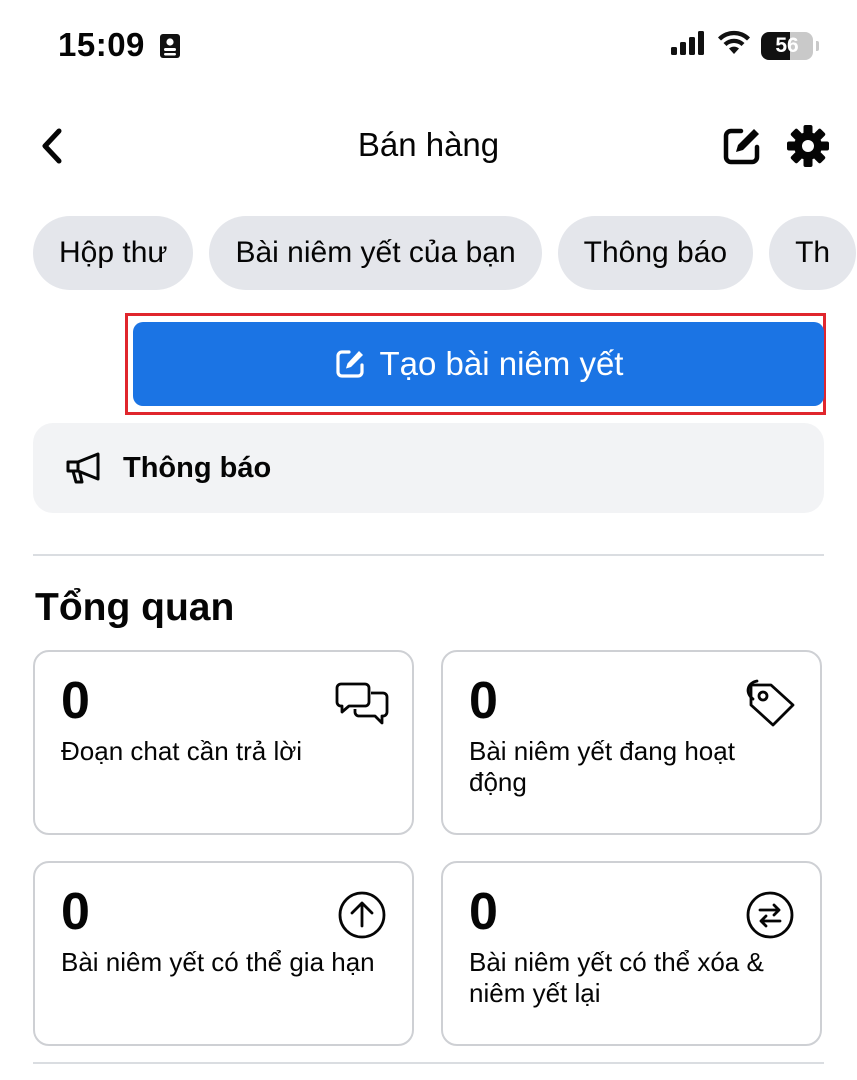  I want to click on wifi-icon, so click(734, 45).